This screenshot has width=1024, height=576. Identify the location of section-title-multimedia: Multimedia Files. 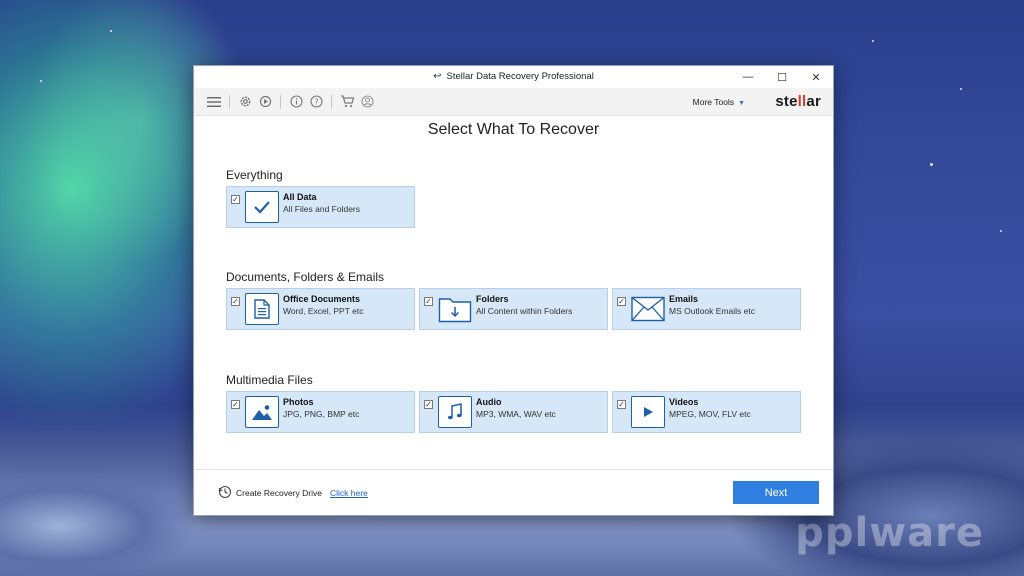
(269, 380).